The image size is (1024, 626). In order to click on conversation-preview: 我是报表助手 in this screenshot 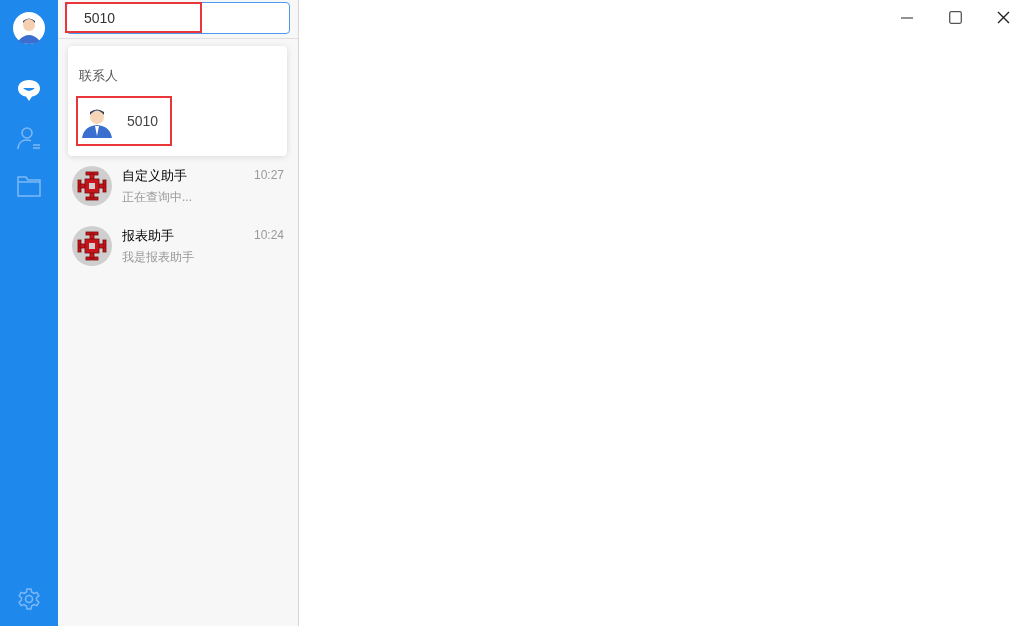, I will do `click(158, 258)`.